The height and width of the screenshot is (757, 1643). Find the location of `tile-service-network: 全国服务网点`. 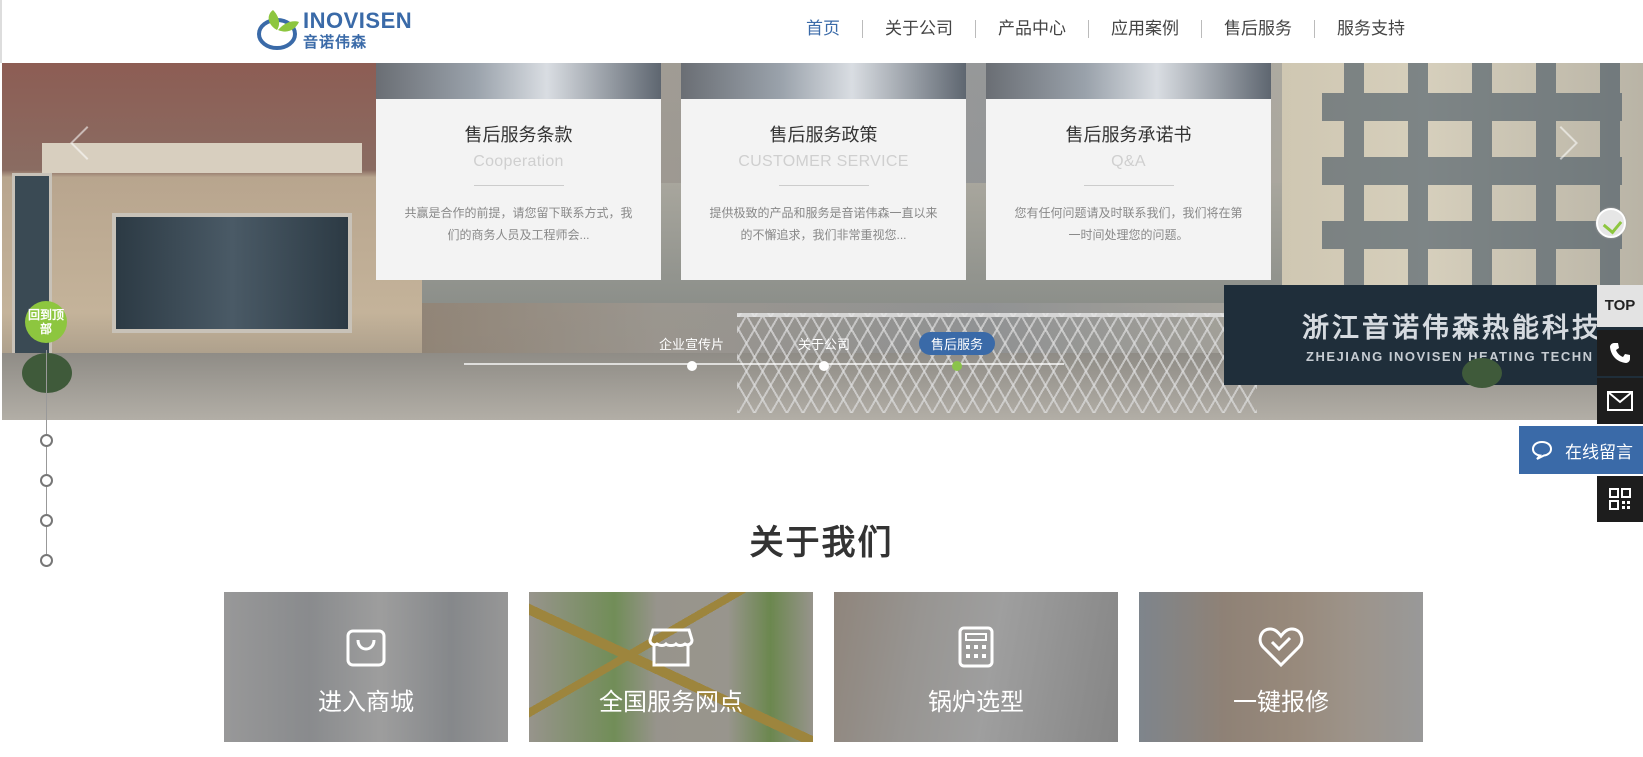

tile-service-network: 全国服务网点 is located at coordinates (671, 667).